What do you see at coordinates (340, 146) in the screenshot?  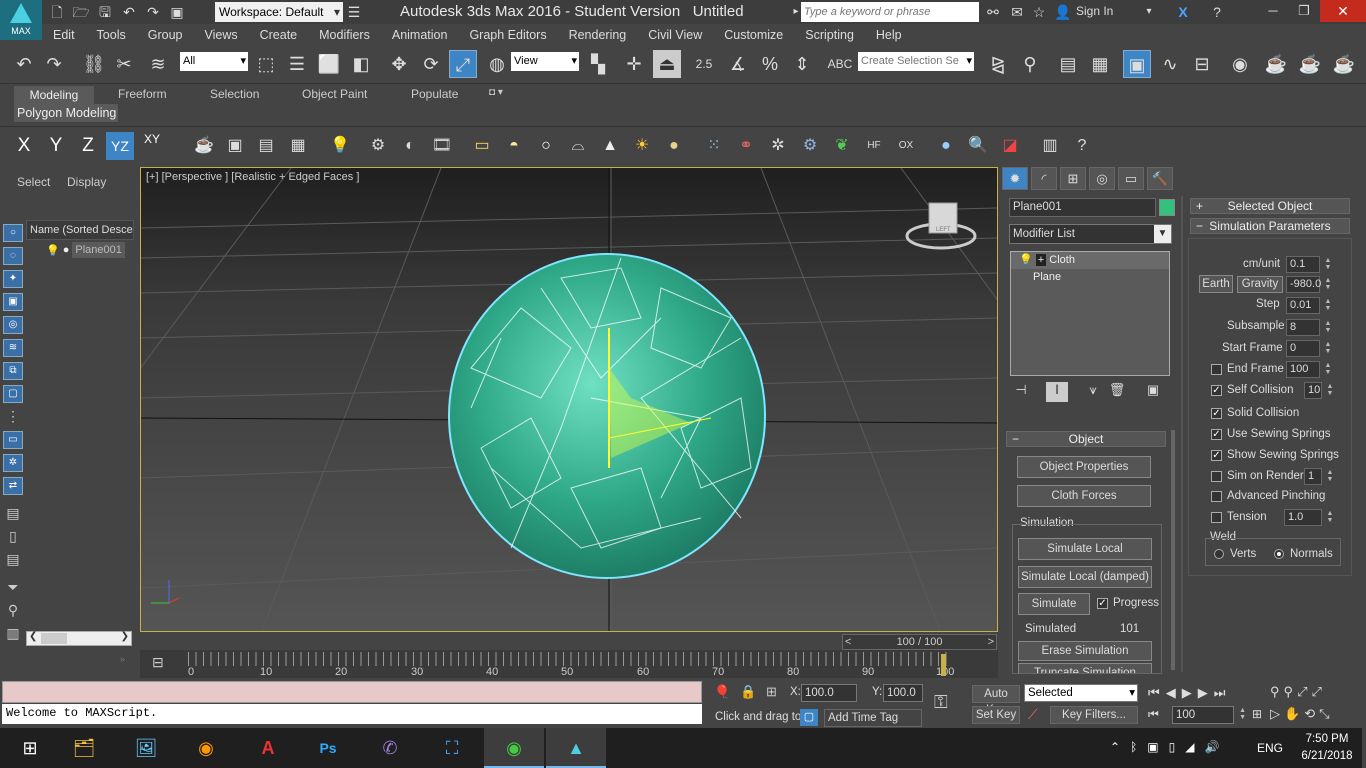 I see `light-lister-icon: 💡` at bounding box center [340, 146].